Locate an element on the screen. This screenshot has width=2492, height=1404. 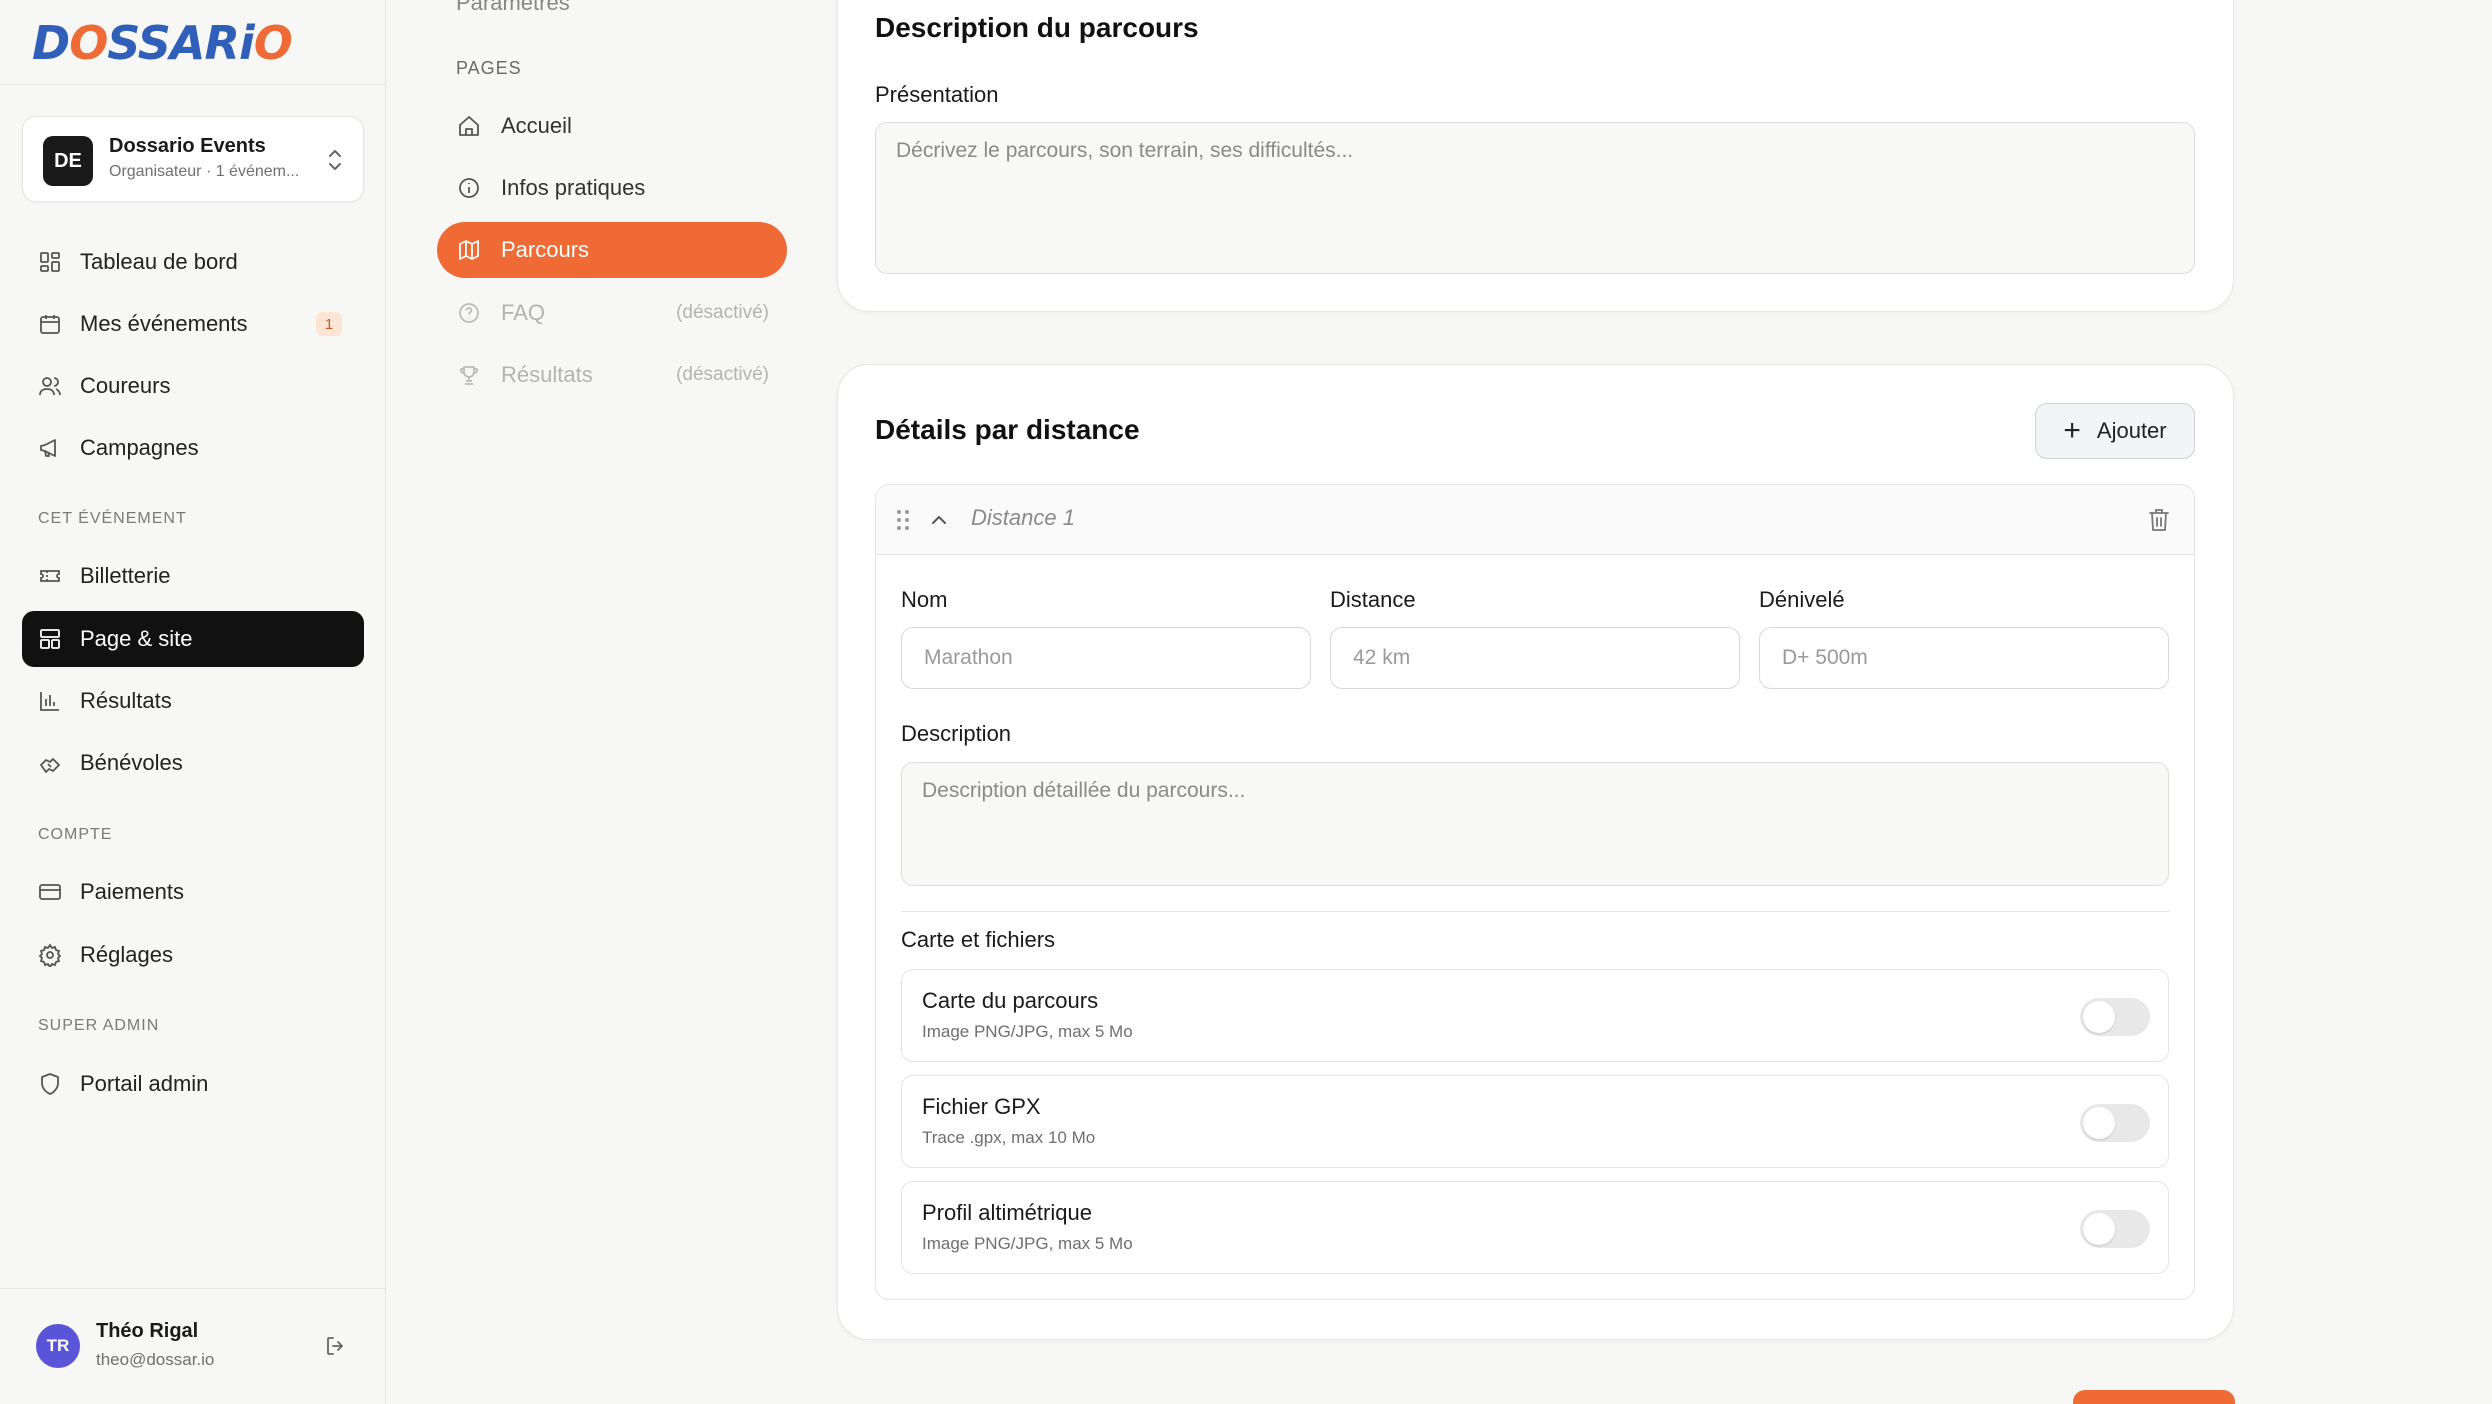
plus-icon: + is located at coordinates (2072, 430).